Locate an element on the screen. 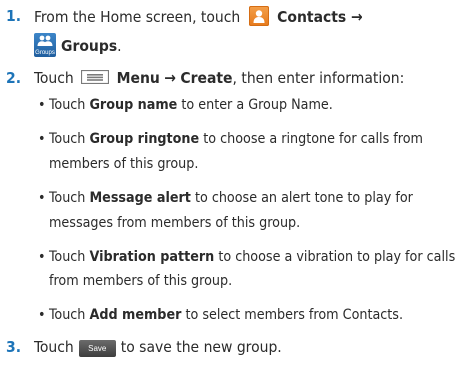 Image resolution: width=466 pixels, height=367 pixels. bullet-post: to select members from Contacts. is located at coordinates (292, 315).